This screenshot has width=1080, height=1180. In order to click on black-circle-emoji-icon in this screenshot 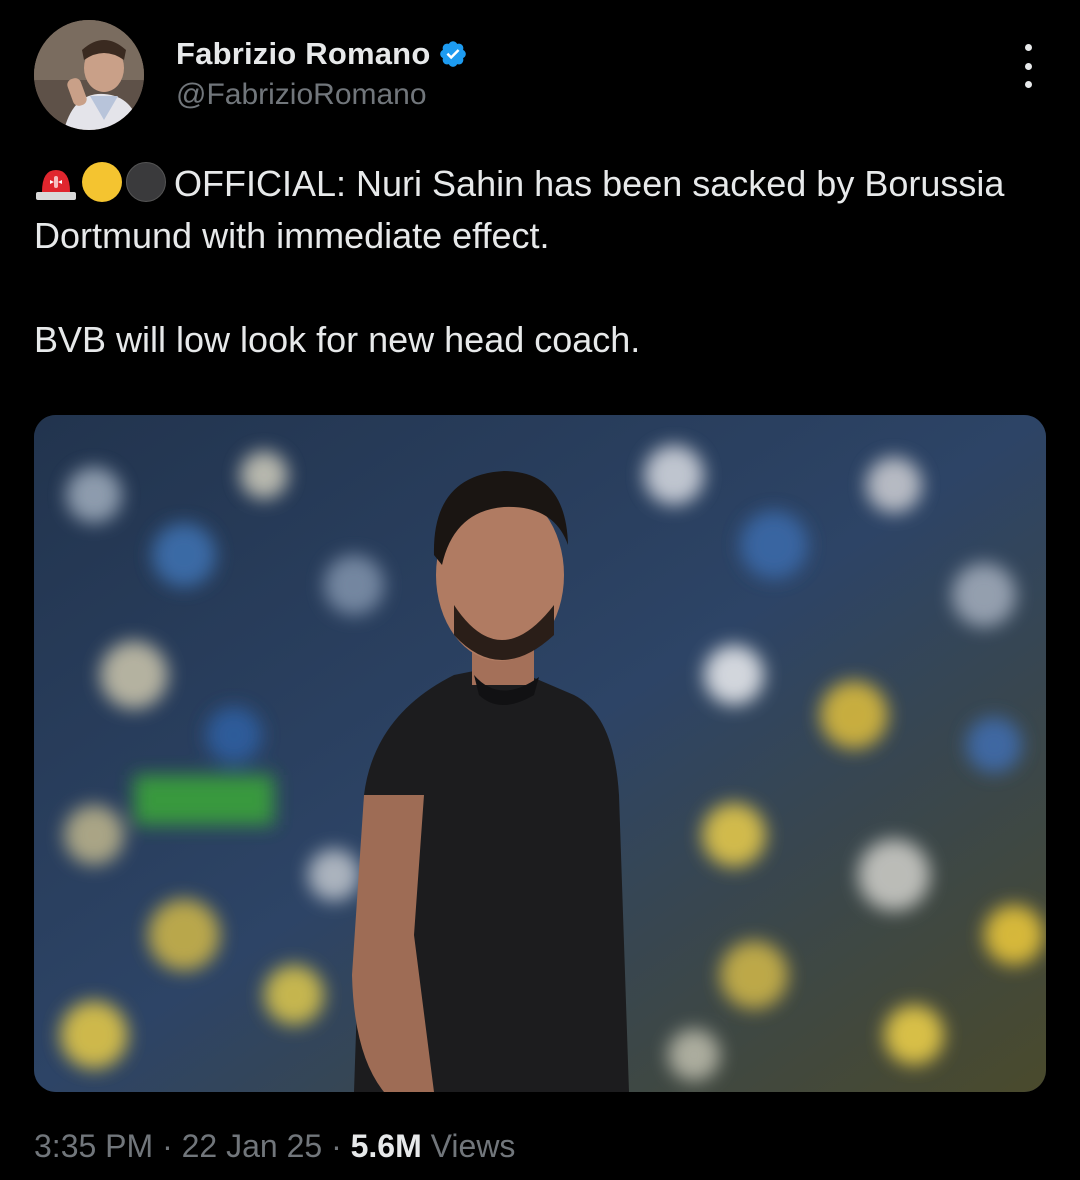, I will do `click(146, 182)`.